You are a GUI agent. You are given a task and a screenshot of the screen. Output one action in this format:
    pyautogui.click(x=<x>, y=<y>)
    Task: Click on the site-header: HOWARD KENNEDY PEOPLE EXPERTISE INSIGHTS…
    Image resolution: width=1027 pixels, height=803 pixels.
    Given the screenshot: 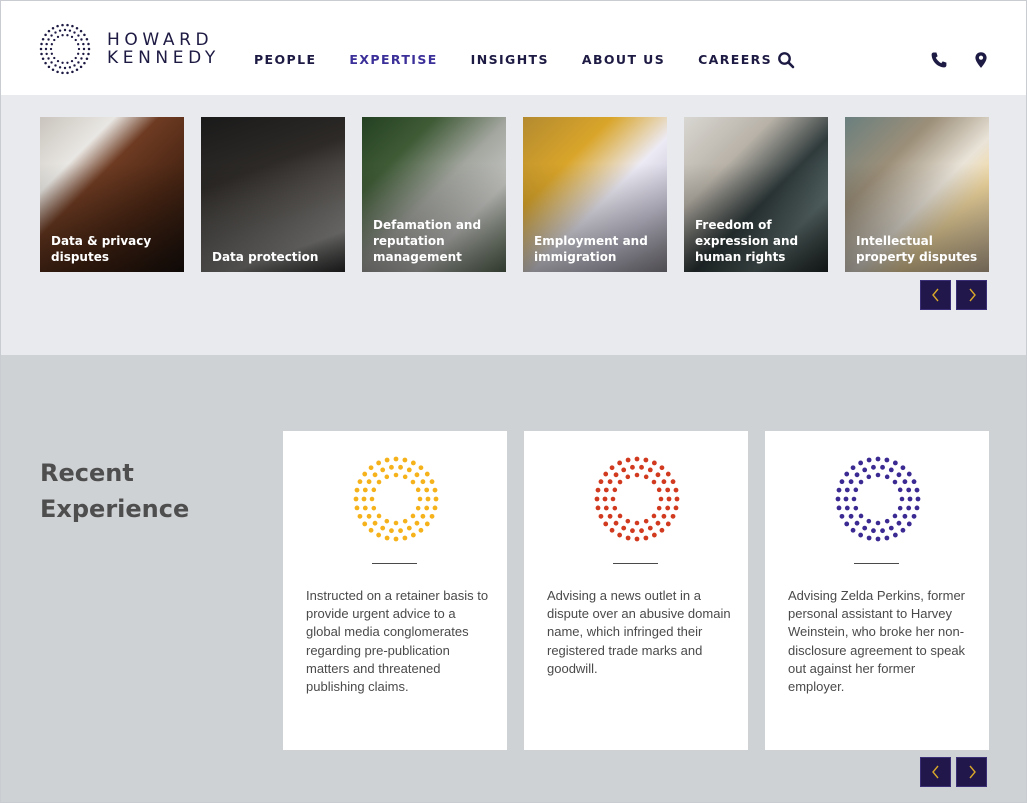 What is the action you would take?
    pyautogui.click(x=513, y=48)
    